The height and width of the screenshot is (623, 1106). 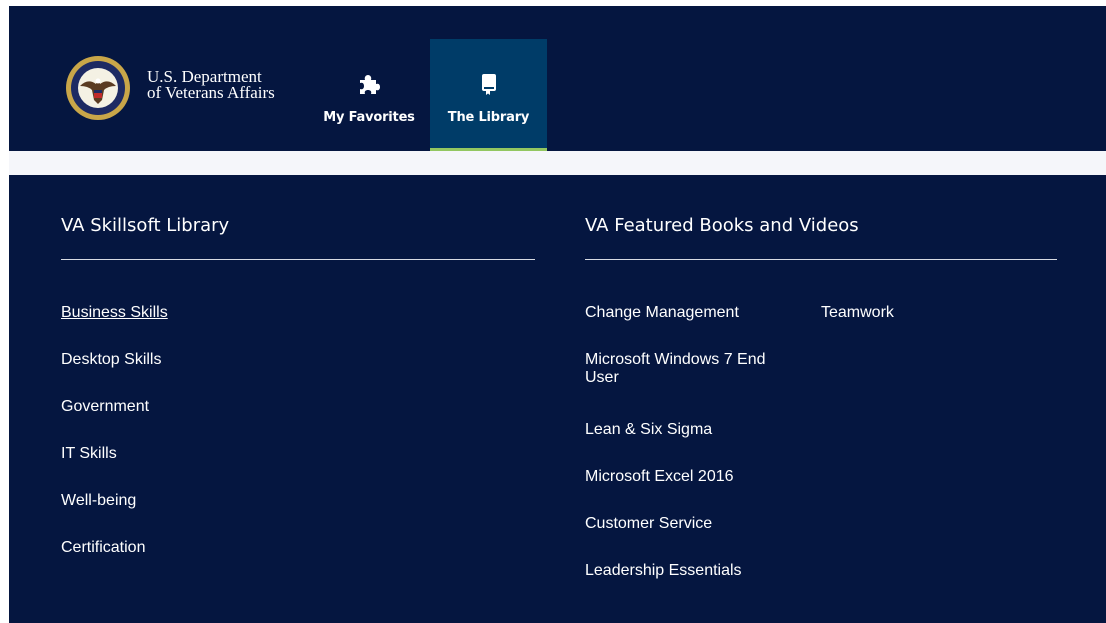 I want to click on library-link-certification: Certification, so click(x=103, y=548).